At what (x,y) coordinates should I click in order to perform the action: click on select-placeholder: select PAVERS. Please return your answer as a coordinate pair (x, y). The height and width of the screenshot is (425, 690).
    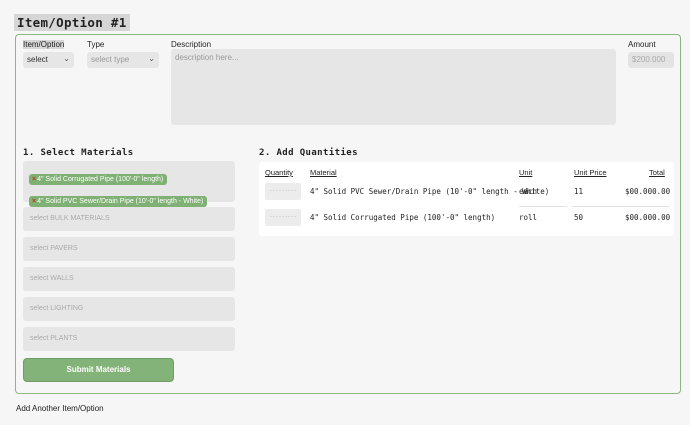
    Looking at the image, I should click on (54, 248).